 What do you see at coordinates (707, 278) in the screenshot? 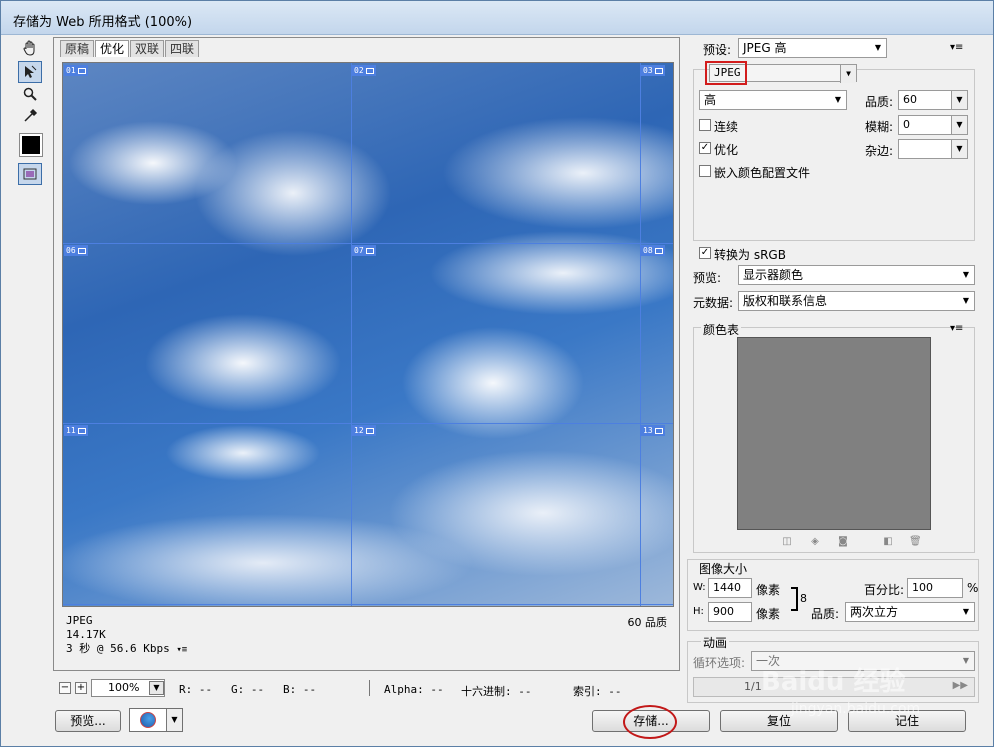
I see `preview-mode-label: 预览:` at bounding box center [707, 278].